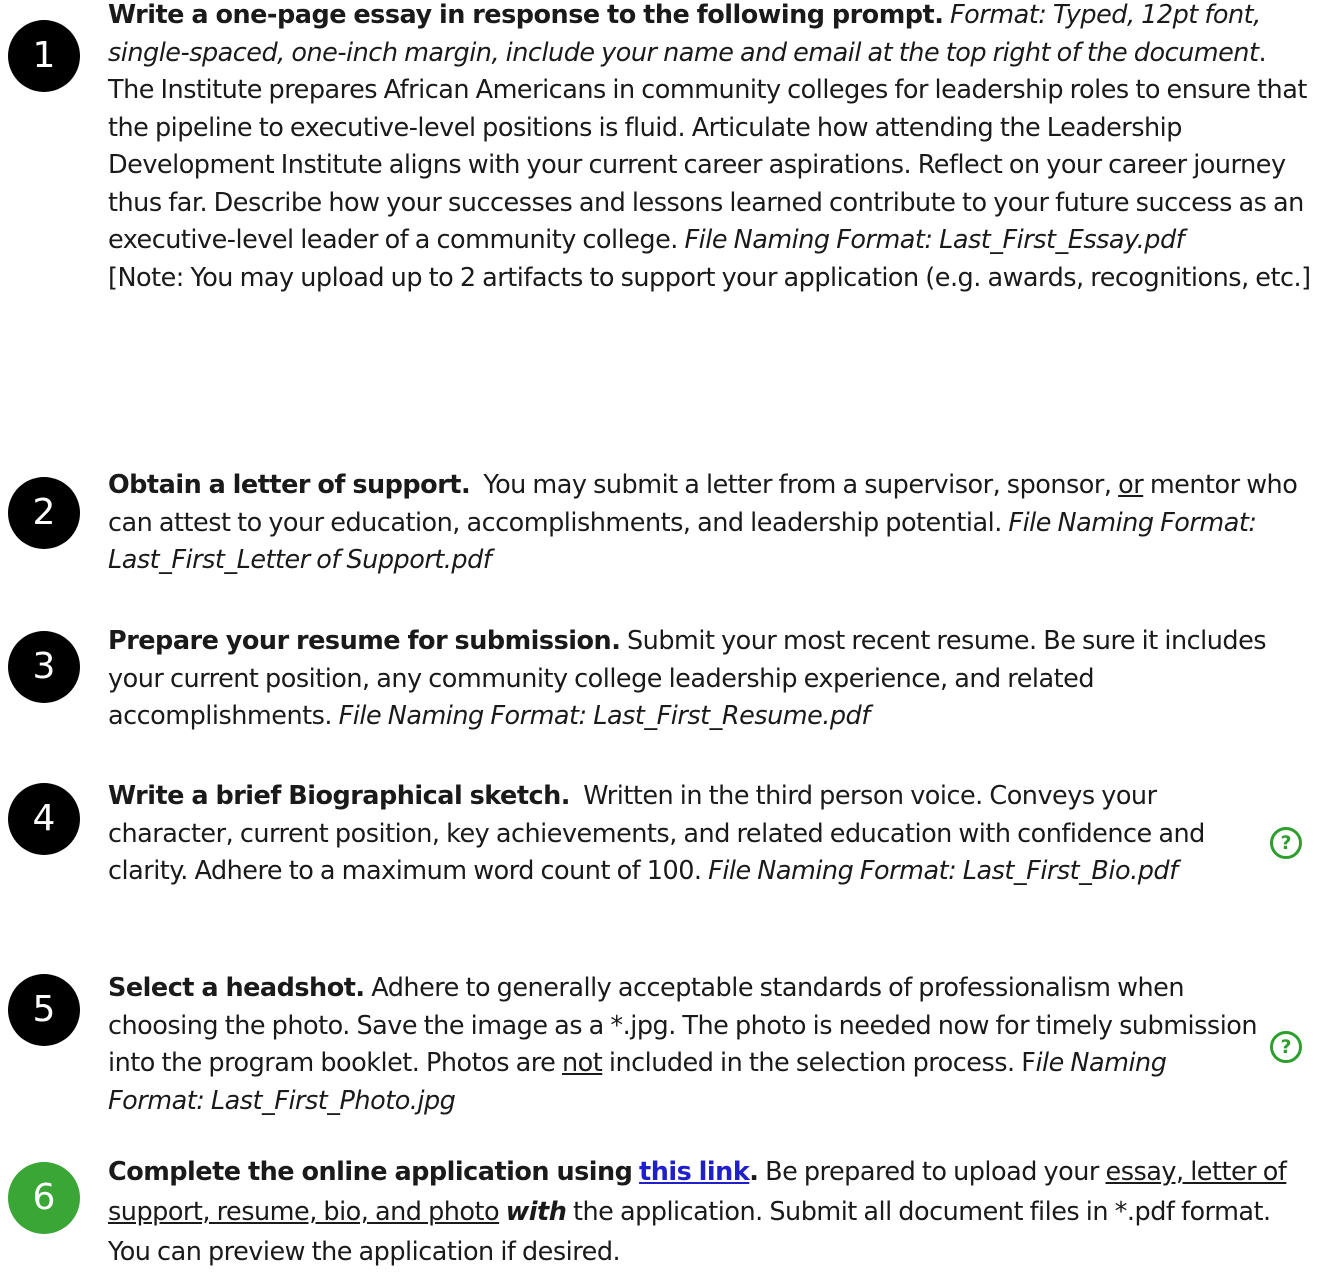 Image resolution: width=1325 pixels, height=1277 pixels. Describe the element at coordinates (44, 819) in the screenshot. I see `step-number-badge: 4` at that location.